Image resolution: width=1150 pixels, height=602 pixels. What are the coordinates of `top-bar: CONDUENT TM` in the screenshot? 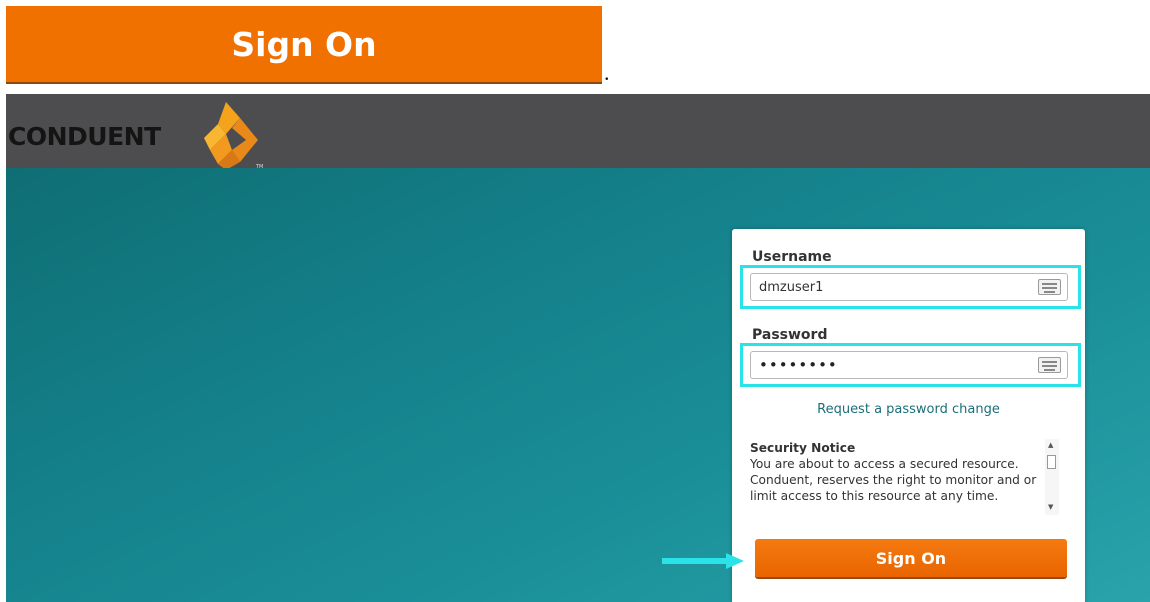 It's located at (578, 132).